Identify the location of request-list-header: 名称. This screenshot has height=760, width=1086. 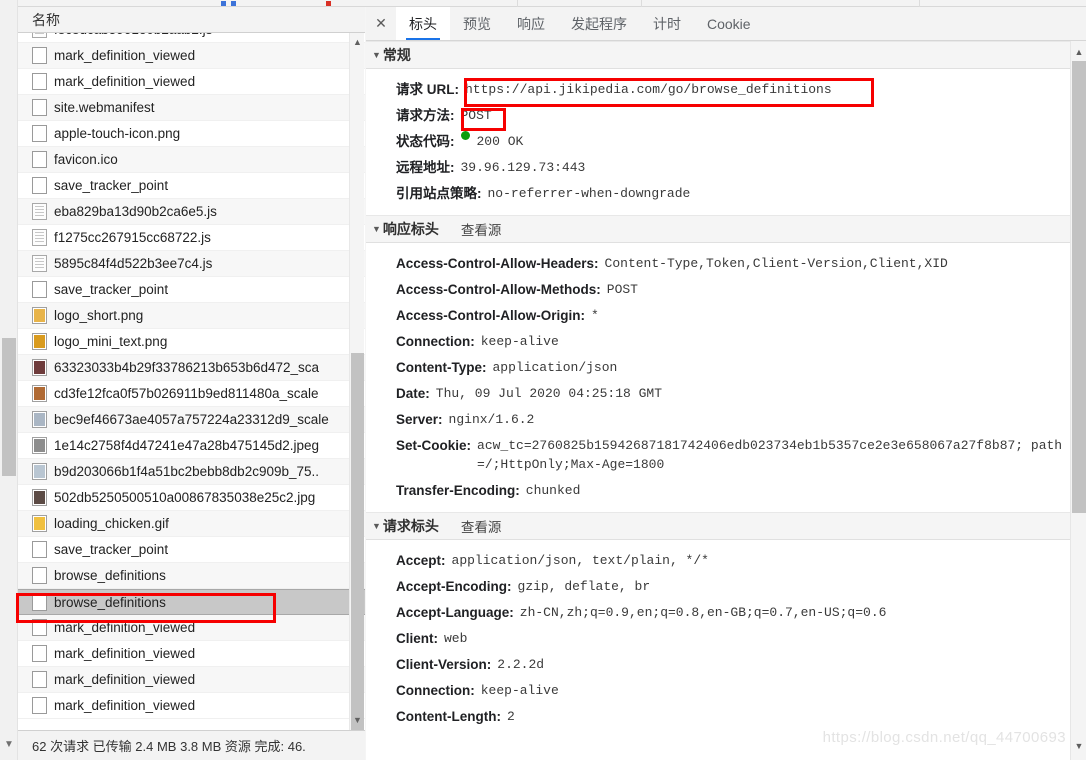
(191, 20).